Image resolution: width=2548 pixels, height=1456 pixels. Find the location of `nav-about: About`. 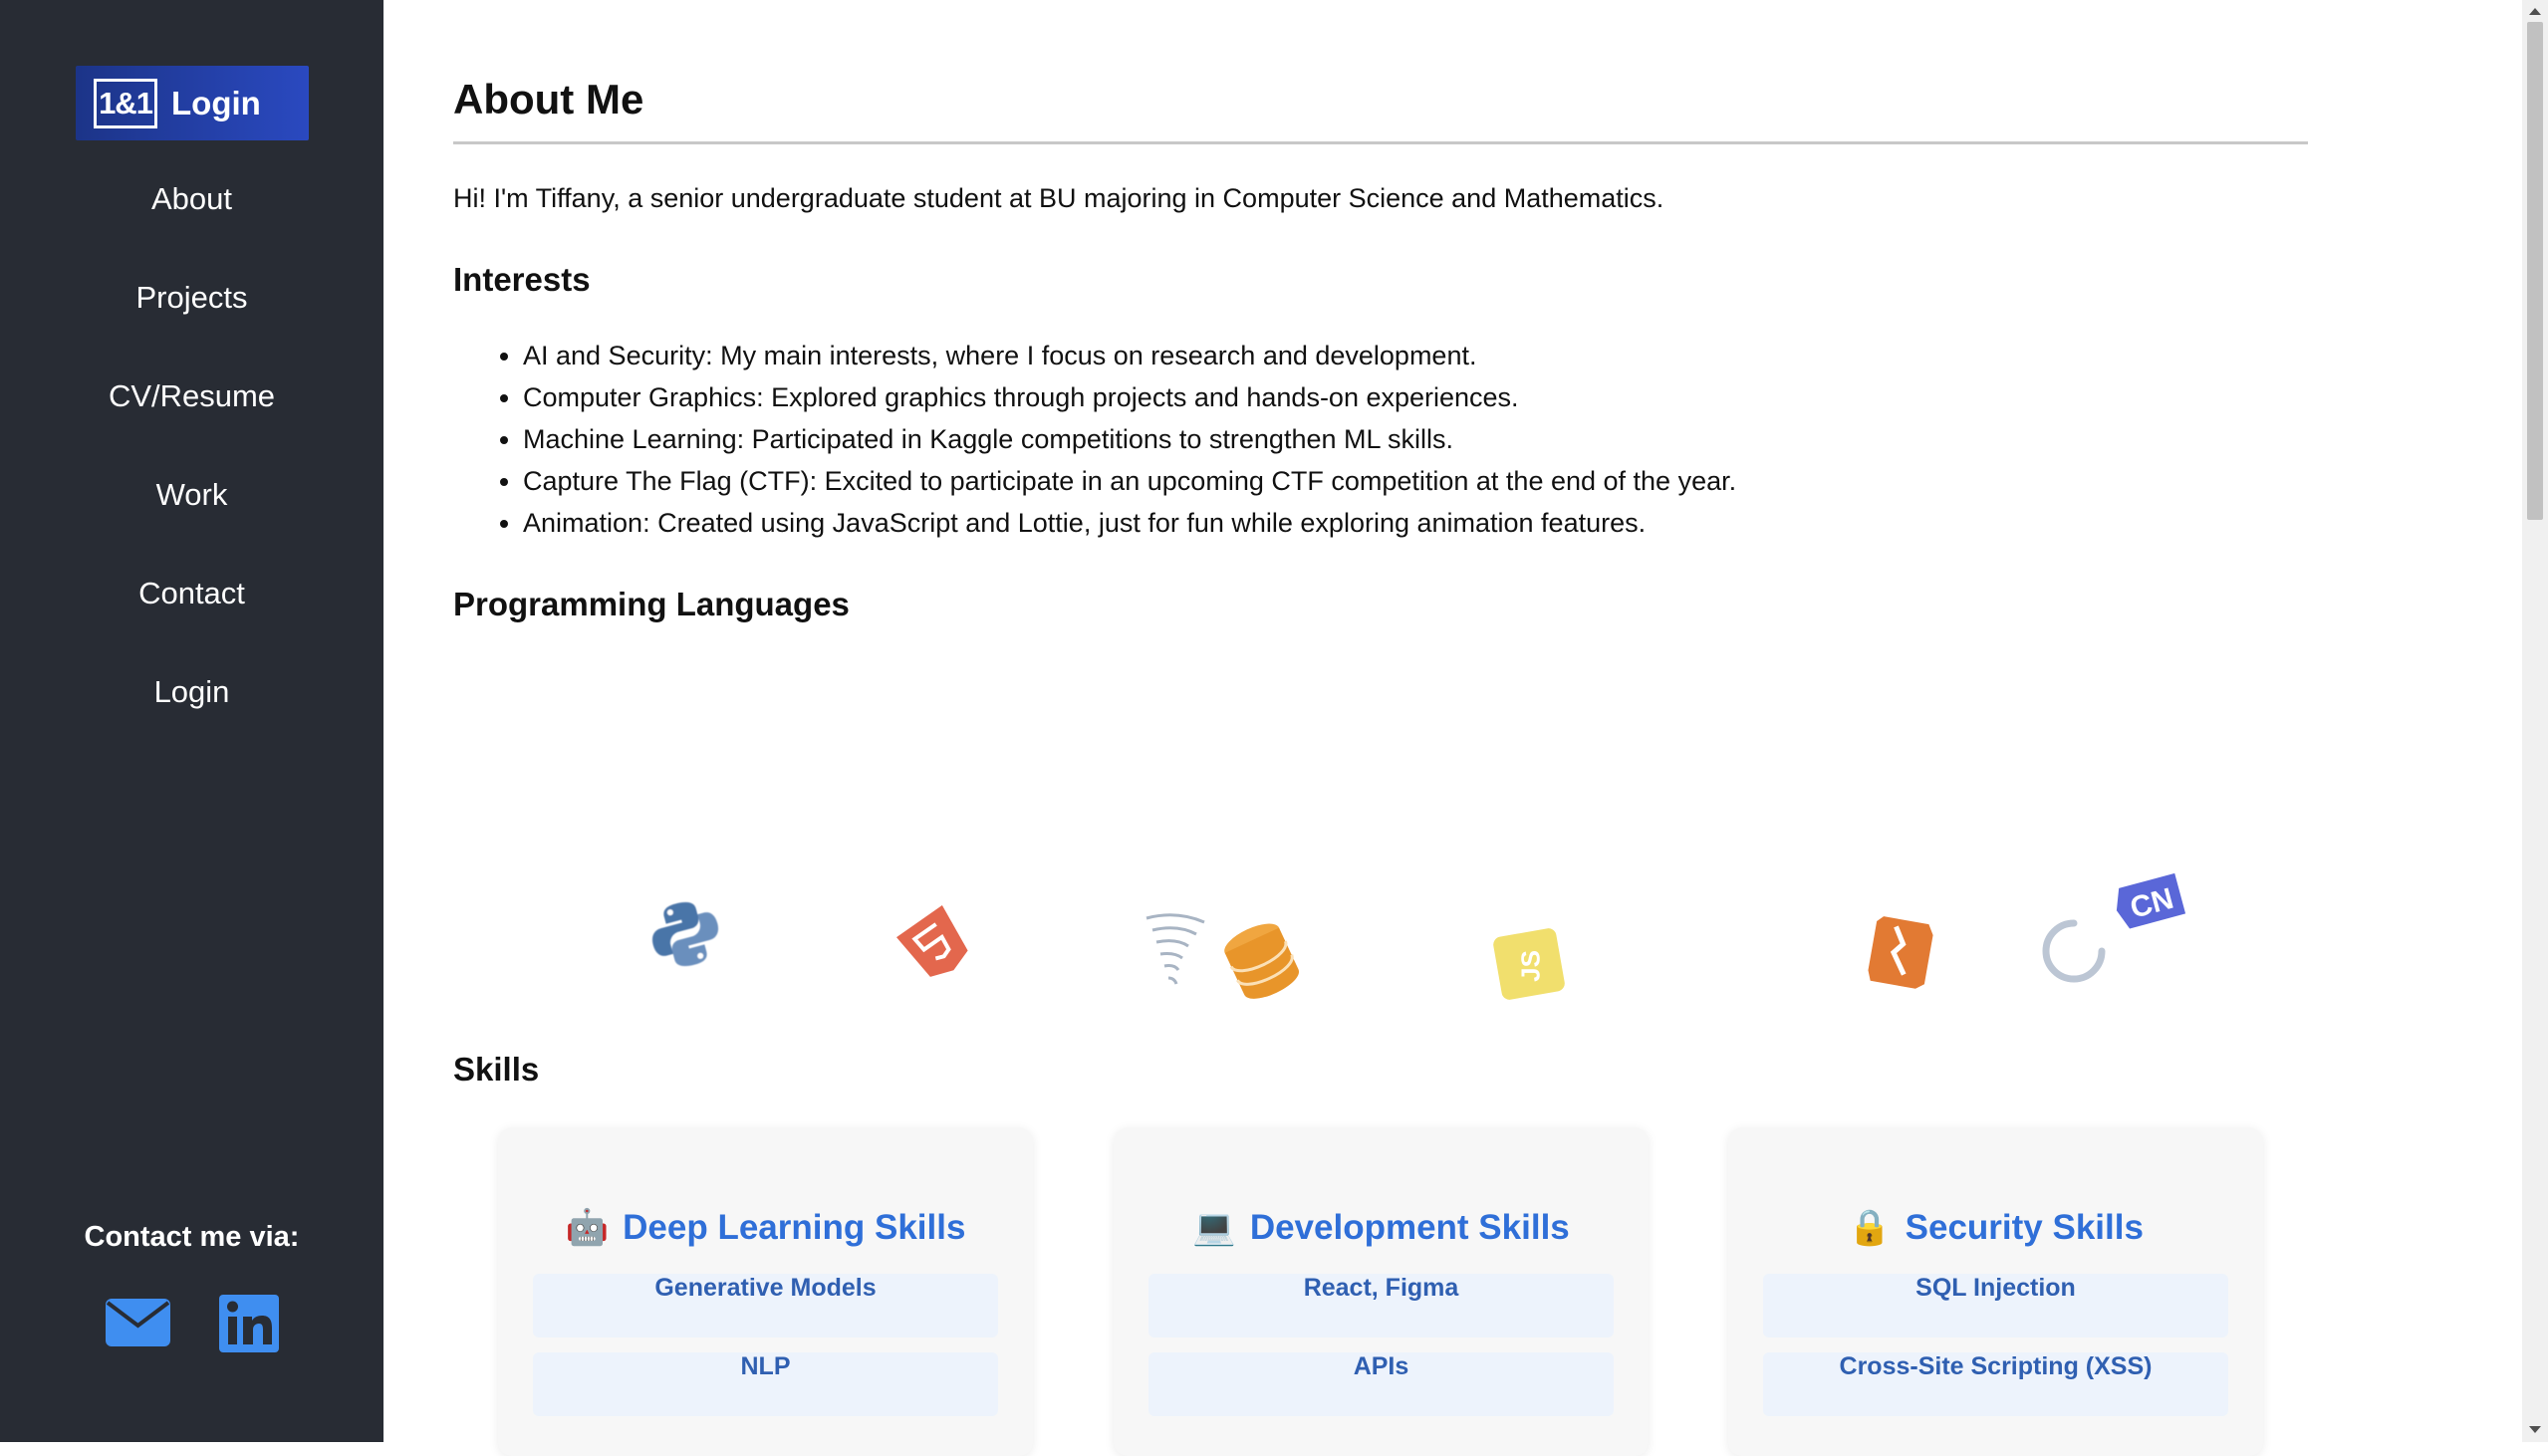

nav-about: About is located at coordinates (192, 199).